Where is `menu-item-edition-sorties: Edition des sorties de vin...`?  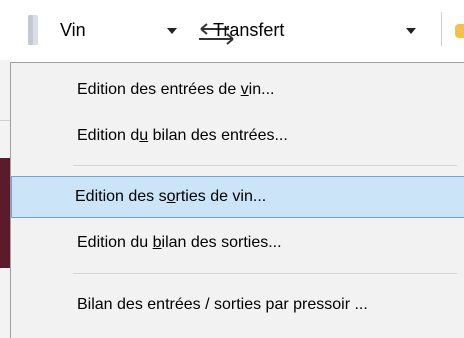 menu-item-edition-sorties: Edition des sorties de vin... is located at coordinates (237, 197).